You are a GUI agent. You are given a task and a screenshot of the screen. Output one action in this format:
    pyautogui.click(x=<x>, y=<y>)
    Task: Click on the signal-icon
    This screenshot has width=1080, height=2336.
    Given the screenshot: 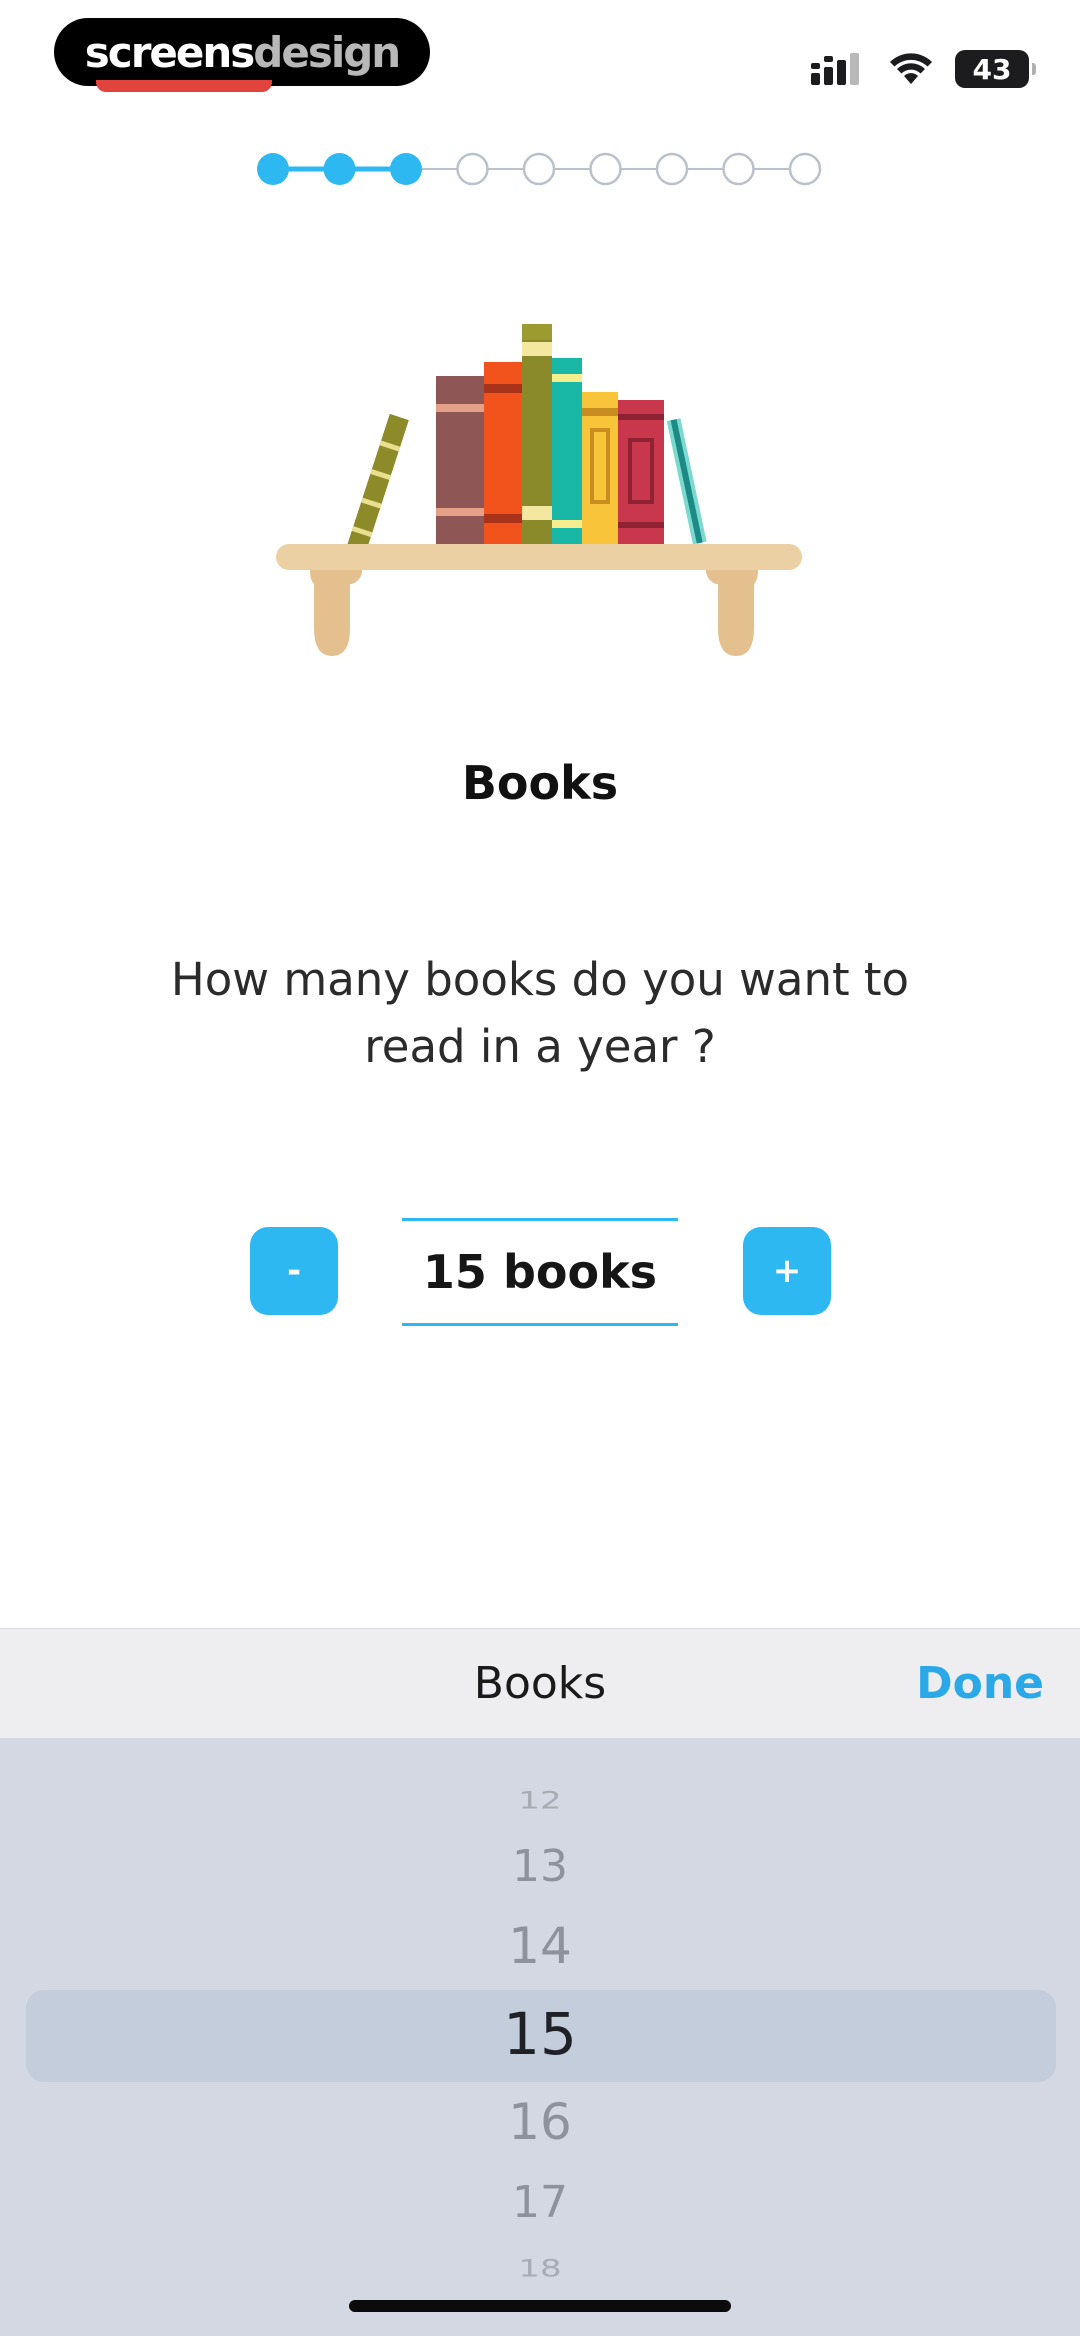 What is the action you would take?
    pyautogui.click(x=835, y=69)
    